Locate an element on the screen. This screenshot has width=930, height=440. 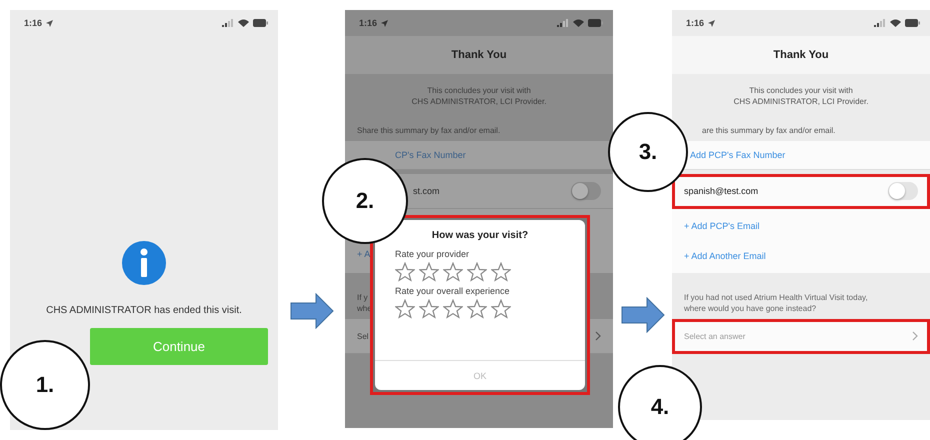
share-label: are this summary by fax and/or email. is located at coordinates (768, 130).